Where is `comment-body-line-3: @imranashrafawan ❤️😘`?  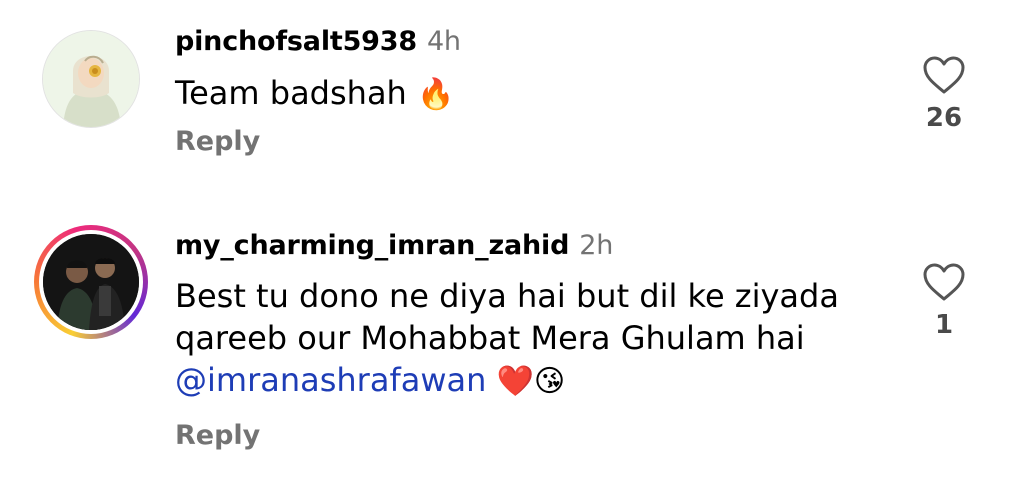 comment-body-line-3: @imranashrafawan ❤️😘 is located at coordinates (507, 381).